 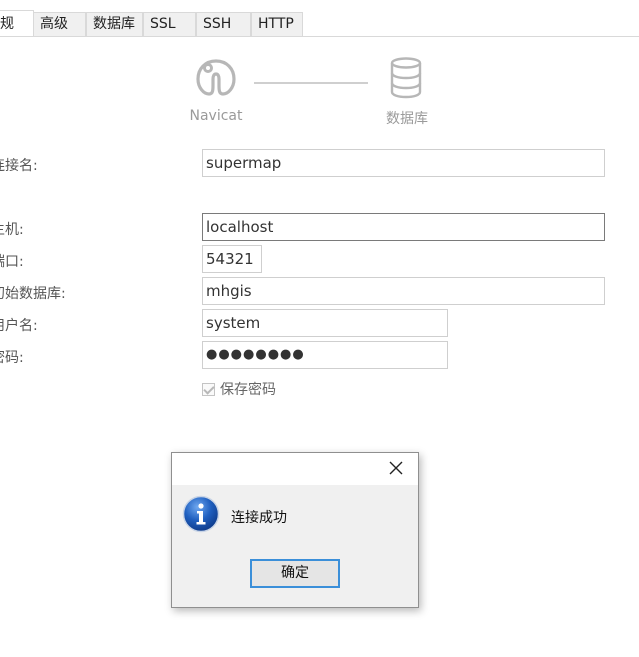 I want to click on tab-general: 规, so click(x=17, y=23).